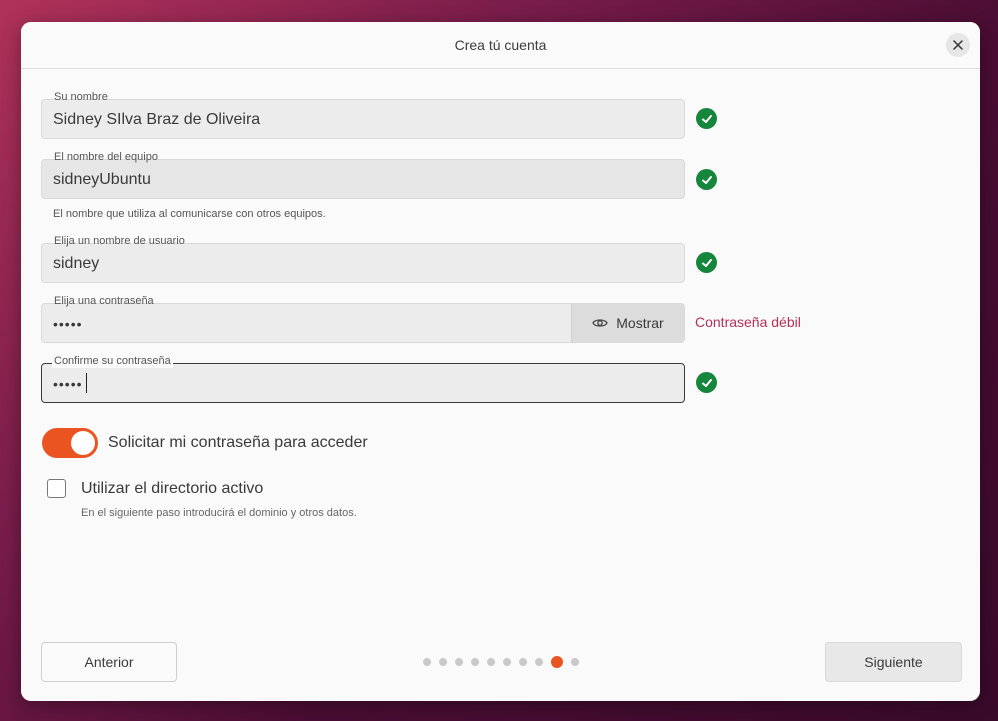  What do you see at coordinates (86, 383) in the screenshot?
I see `text-caret` at bounding box center [86, 383].